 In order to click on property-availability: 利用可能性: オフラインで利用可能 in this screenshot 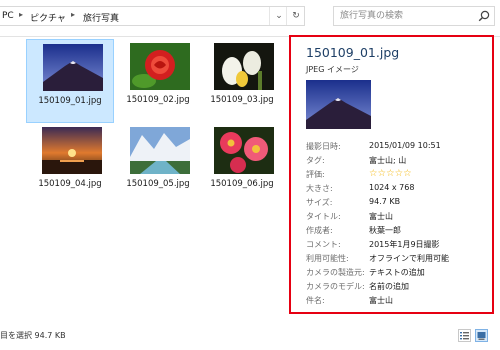, I will do `click(398, 259)`.